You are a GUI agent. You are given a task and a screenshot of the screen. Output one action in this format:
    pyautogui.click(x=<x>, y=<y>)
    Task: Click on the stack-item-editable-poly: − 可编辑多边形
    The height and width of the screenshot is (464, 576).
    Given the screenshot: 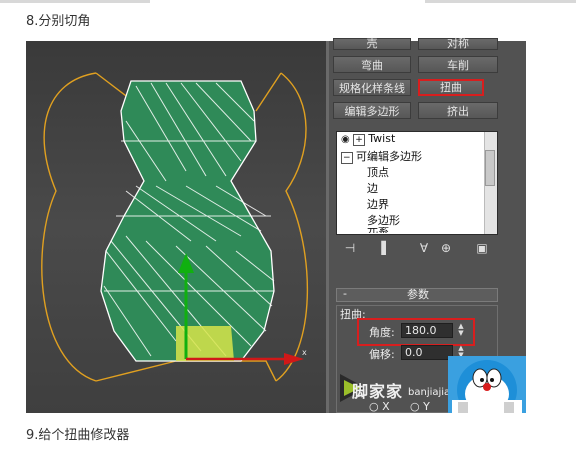 What is the action you would take?
    pyautogui.click(x=381, y=156)
    